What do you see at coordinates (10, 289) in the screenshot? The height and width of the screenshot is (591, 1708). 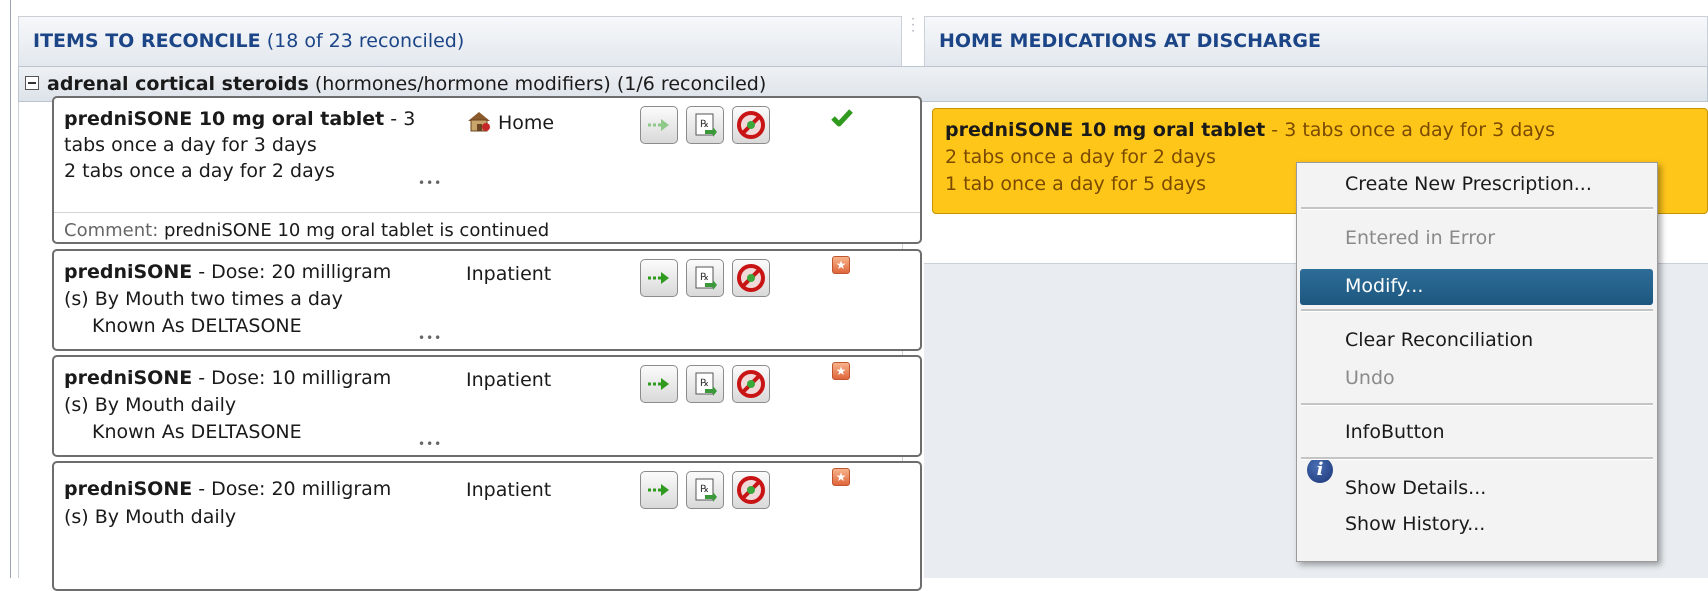 I see `window-left-border` at bounding box center [10, 289].